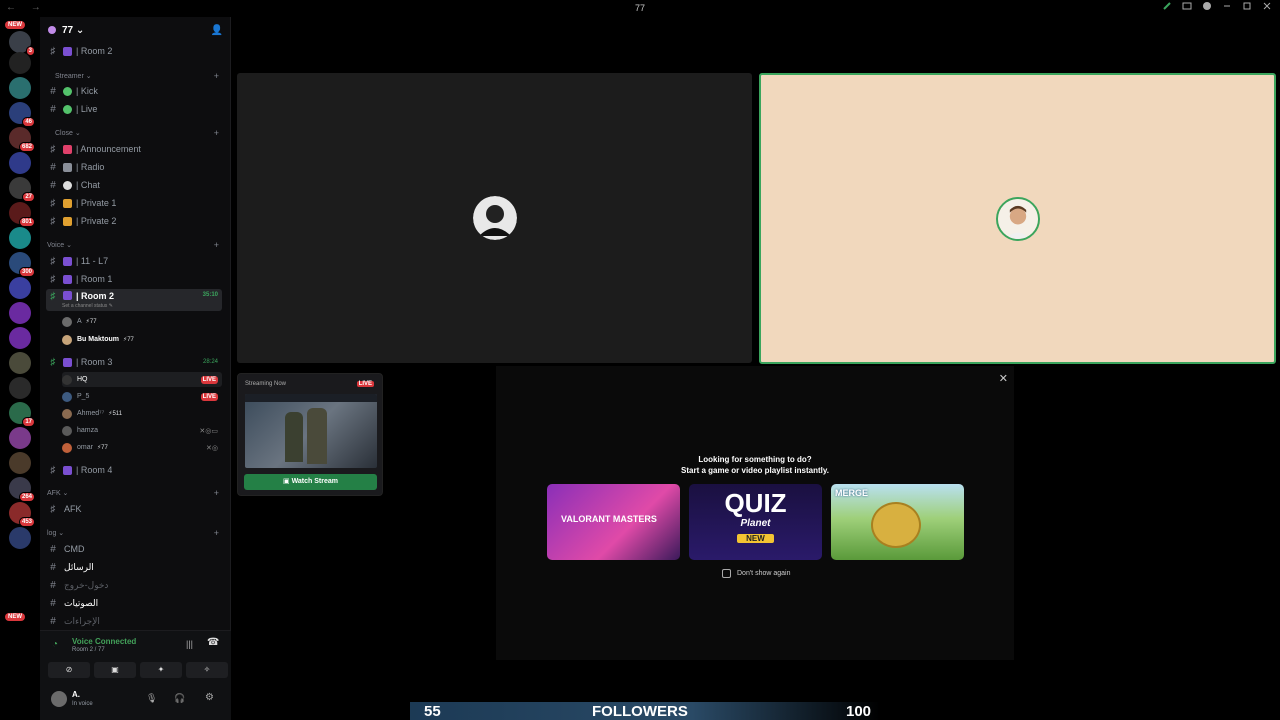 The height and width of the screenshot is (720, 1280). I want to click on voice-user: A ⚡77, so click(142, 321).